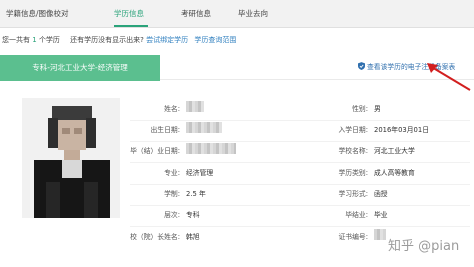  I want to click on degree-type-label: 学历类别:, so click(353, 173).